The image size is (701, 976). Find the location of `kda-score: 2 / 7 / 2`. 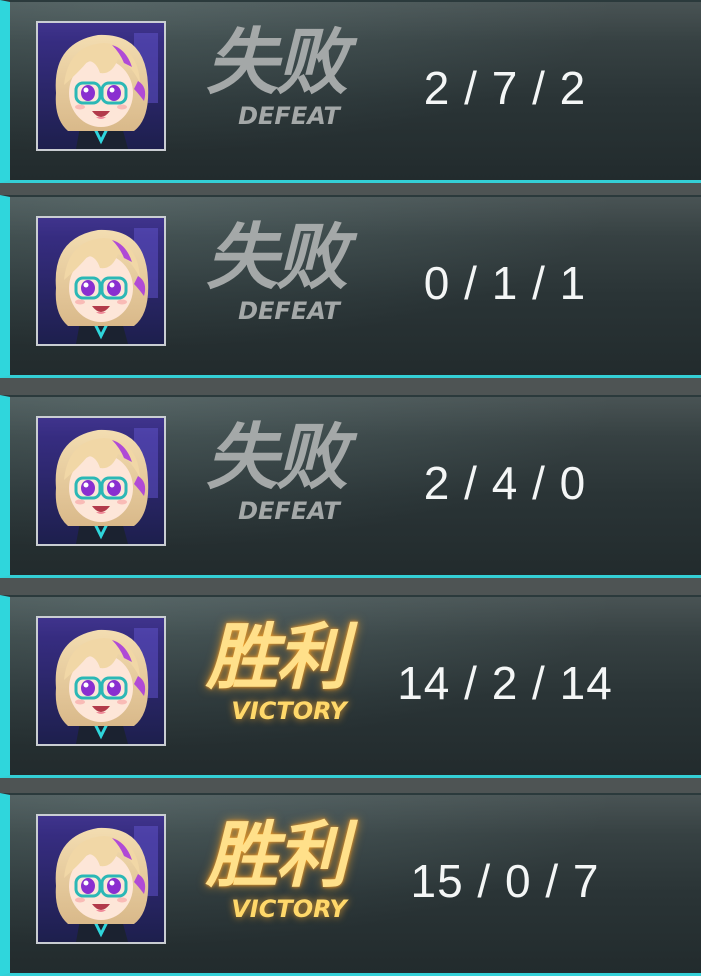

kda-score: 2 / 7 / 2 is located at coordinates (505, 88).